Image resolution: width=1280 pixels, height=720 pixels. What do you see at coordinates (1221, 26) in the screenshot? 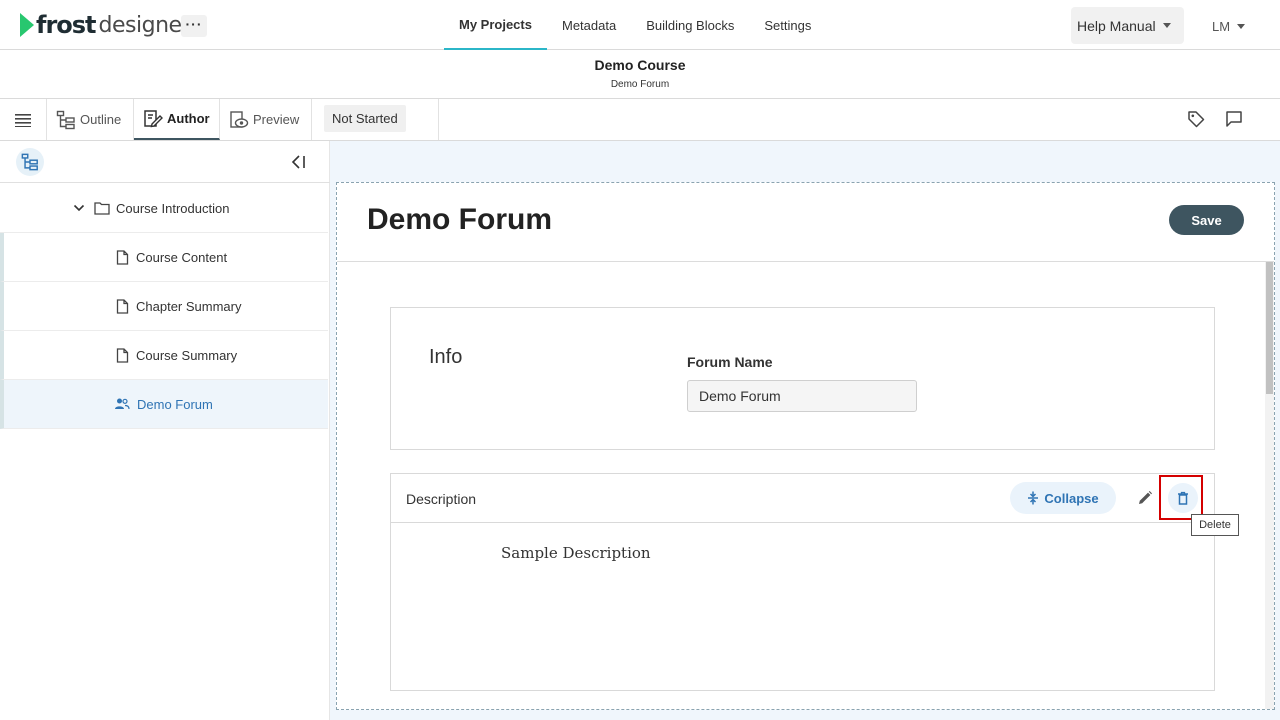
I see `user-initials: LM` at bounding box center [1221, 26].